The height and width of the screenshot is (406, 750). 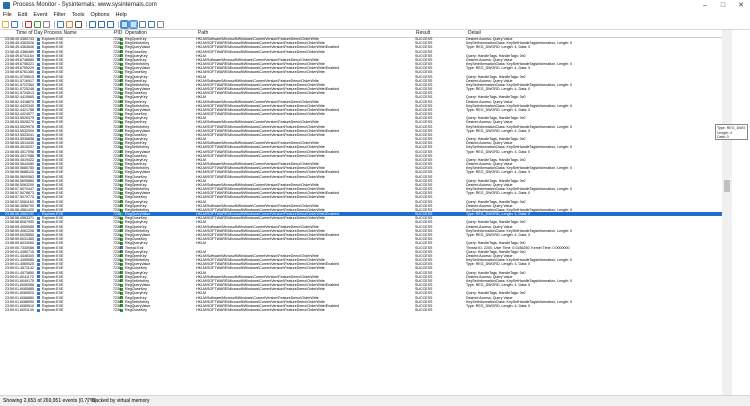 What do you see at coordinates (110, 24) in the screenshot?
I see `jump-icon` at bounding box center [110, 24].